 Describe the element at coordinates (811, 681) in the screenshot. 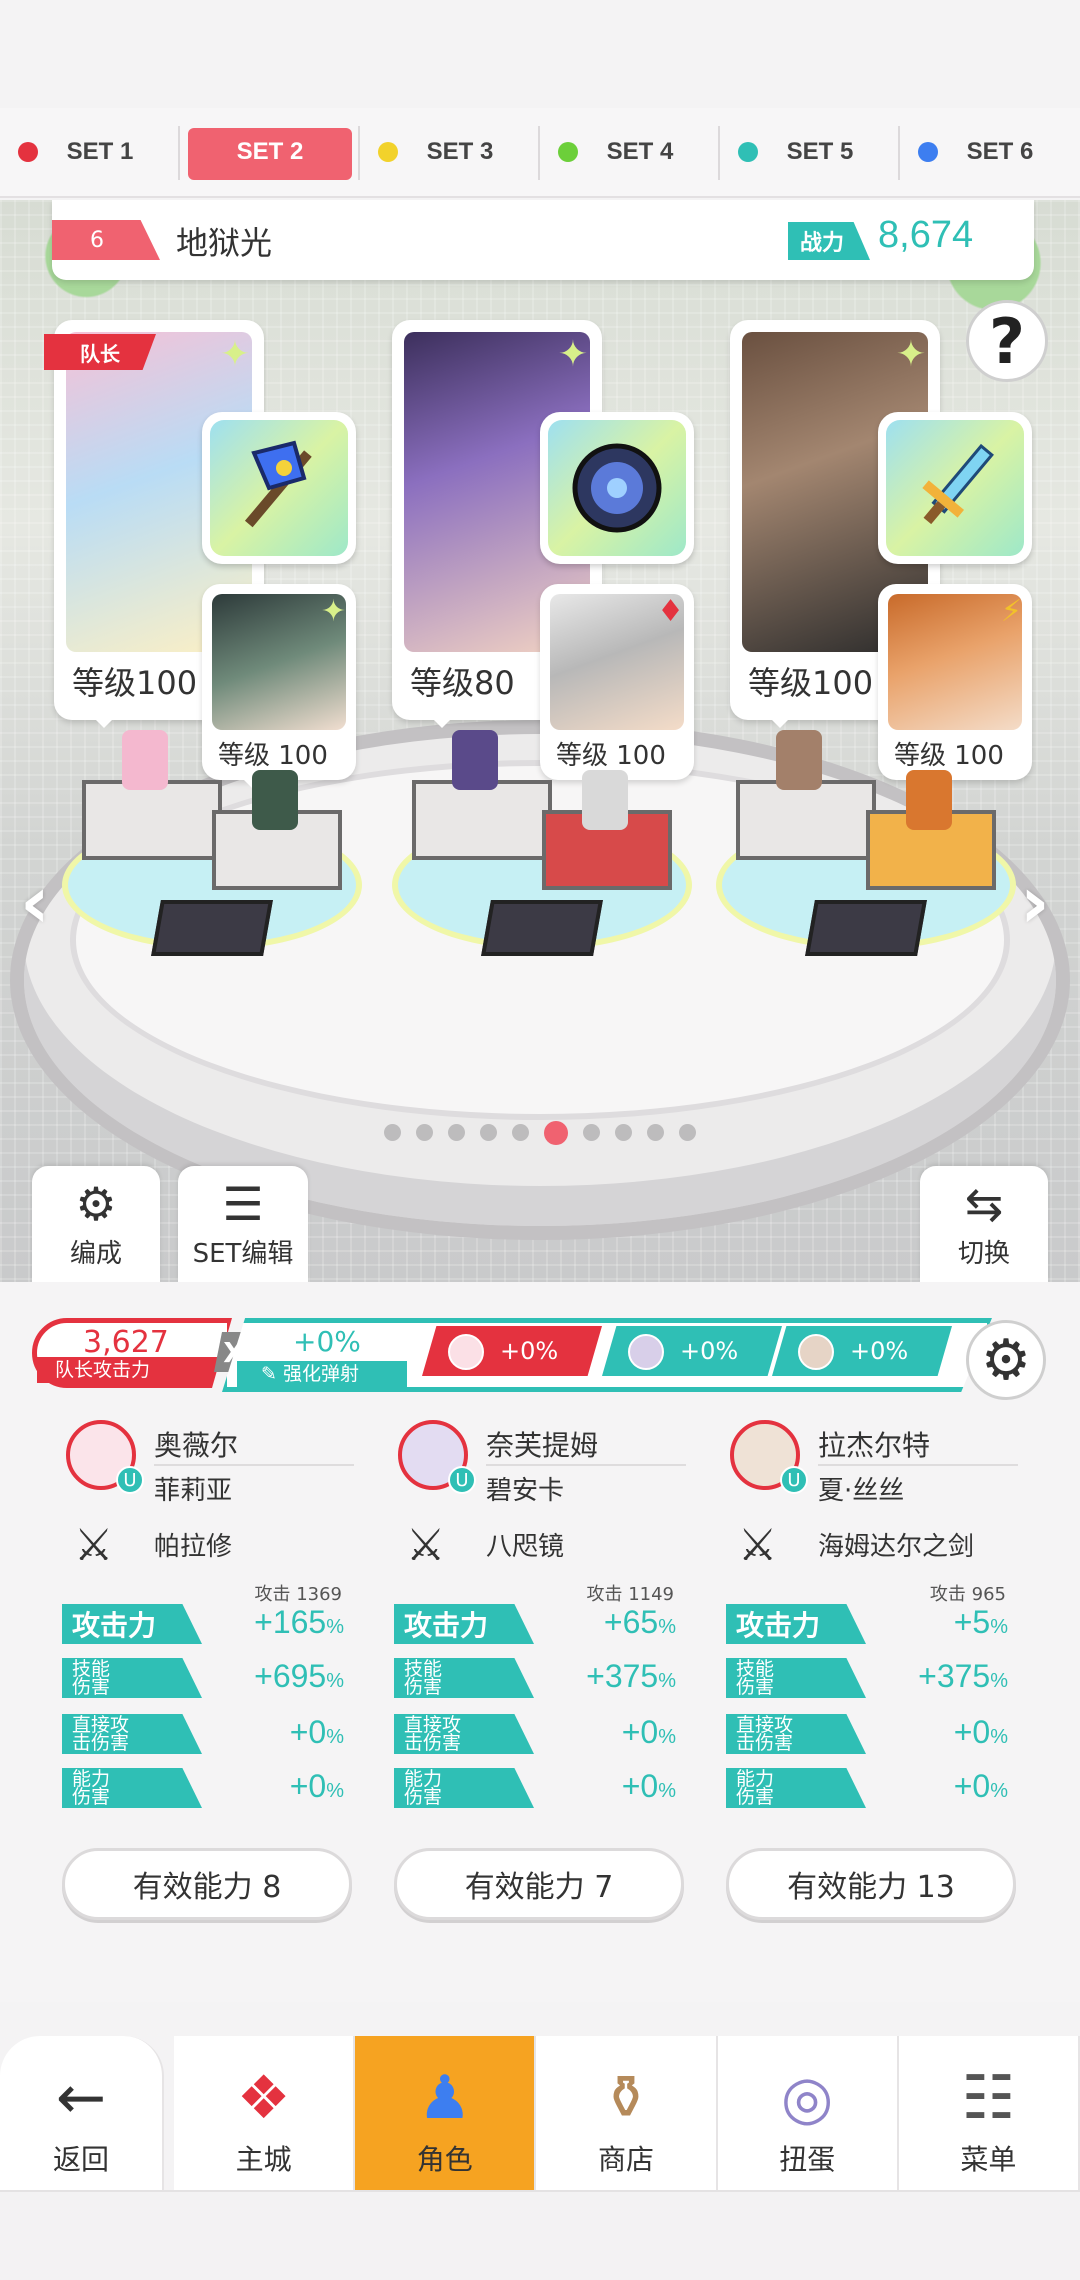

I see `character-level: 等级100` at that location.